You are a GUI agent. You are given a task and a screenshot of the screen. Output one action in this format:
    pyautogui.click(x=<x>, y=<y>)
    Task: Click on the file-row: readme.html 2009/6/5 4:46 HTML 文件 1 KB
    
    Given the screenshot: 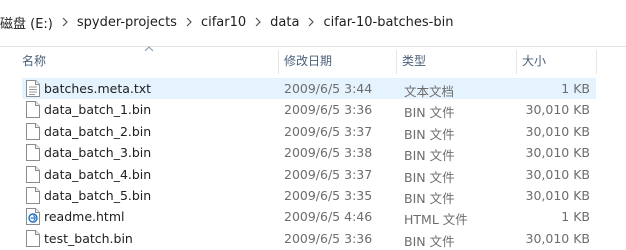 What is the action you would take?
    pyautogui.click(x=309, y=216)
    